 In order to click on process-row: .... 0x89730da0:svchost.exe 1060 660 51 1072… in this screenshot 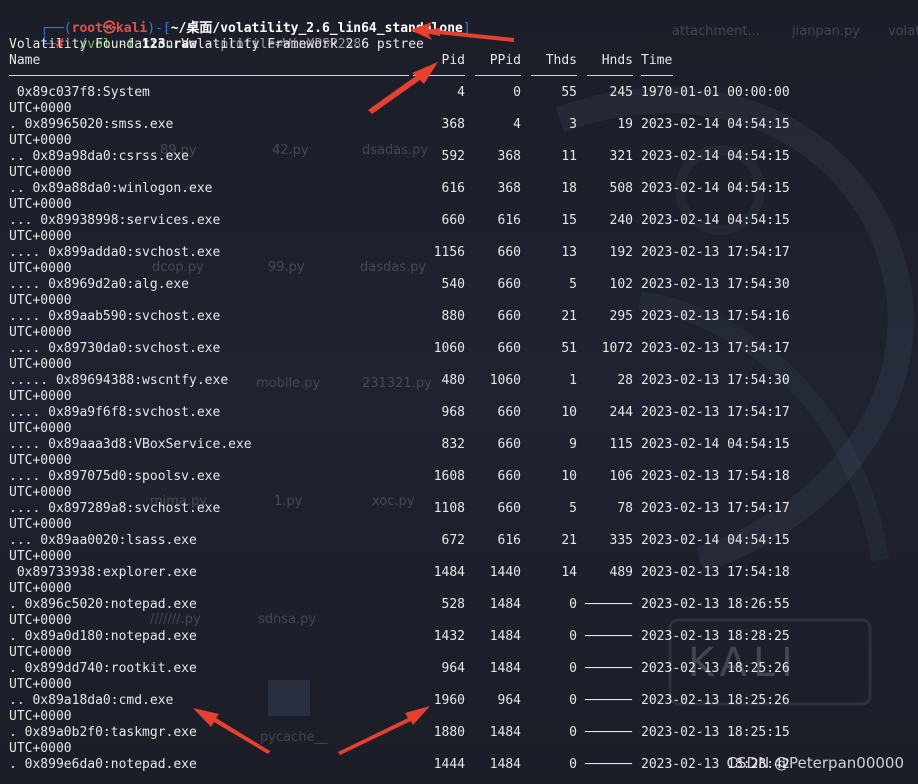, I will do `click(459, 357)`.